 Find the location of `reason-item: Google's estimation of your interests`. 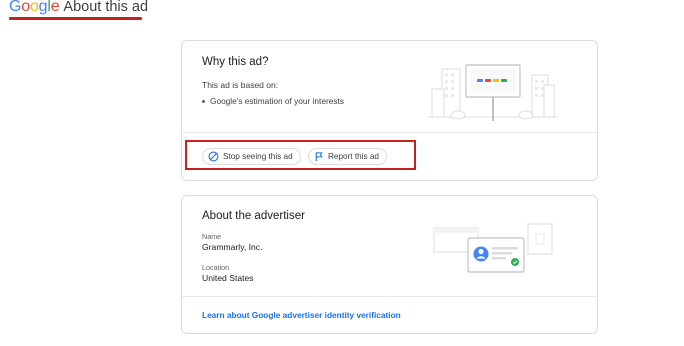

reason-item: Google's estimation of your interests is located at coordinates (273, 101).